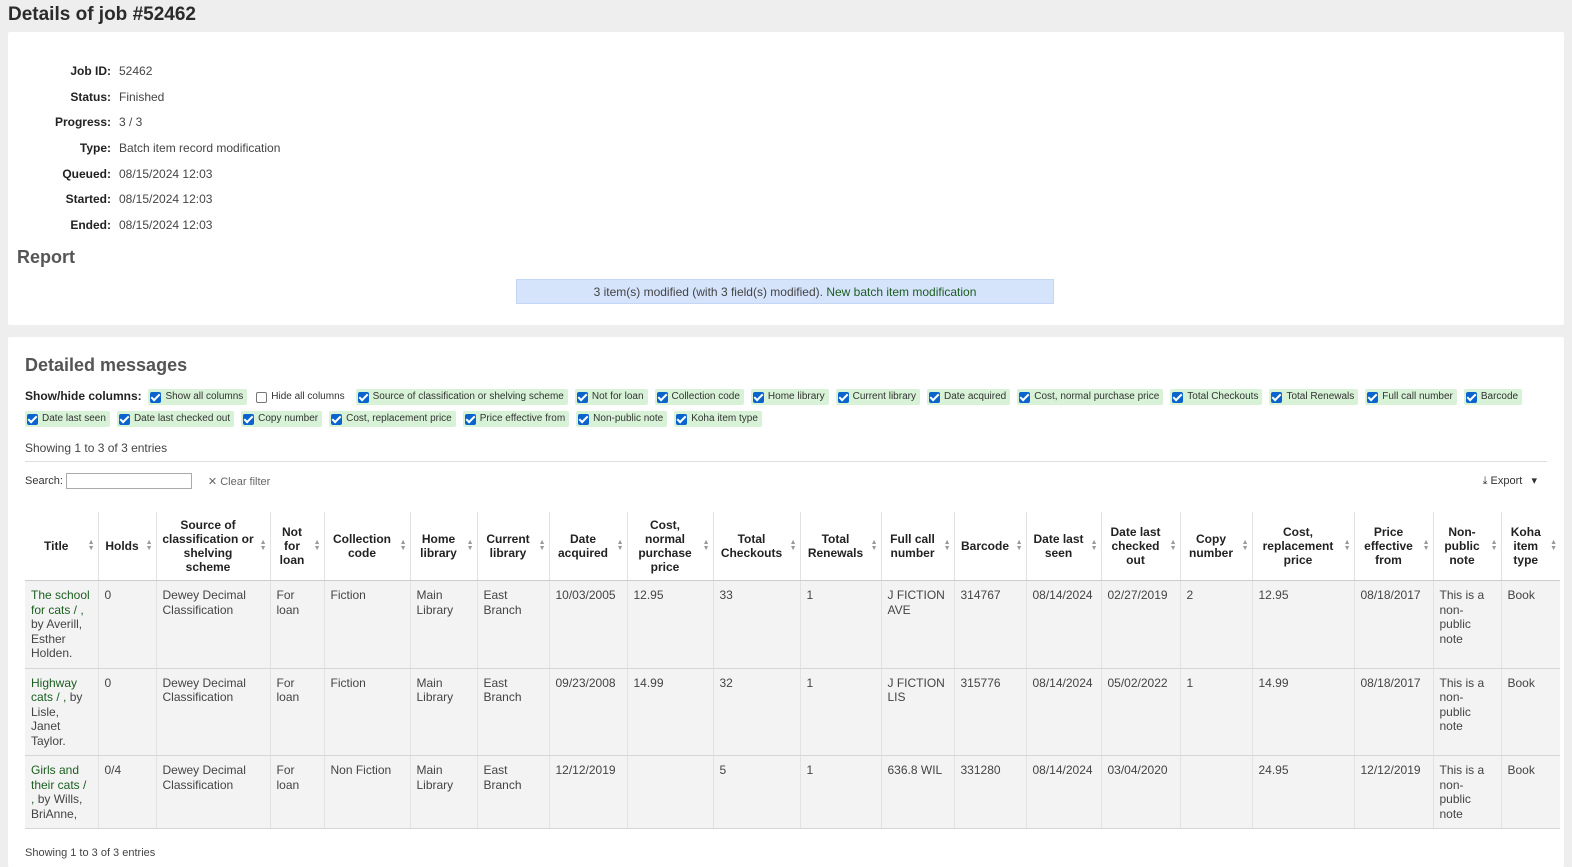 This screenshot has width=1572, height=867. I want to click on column-header: Total Renewals ▲ ▼, so click(840, 546).